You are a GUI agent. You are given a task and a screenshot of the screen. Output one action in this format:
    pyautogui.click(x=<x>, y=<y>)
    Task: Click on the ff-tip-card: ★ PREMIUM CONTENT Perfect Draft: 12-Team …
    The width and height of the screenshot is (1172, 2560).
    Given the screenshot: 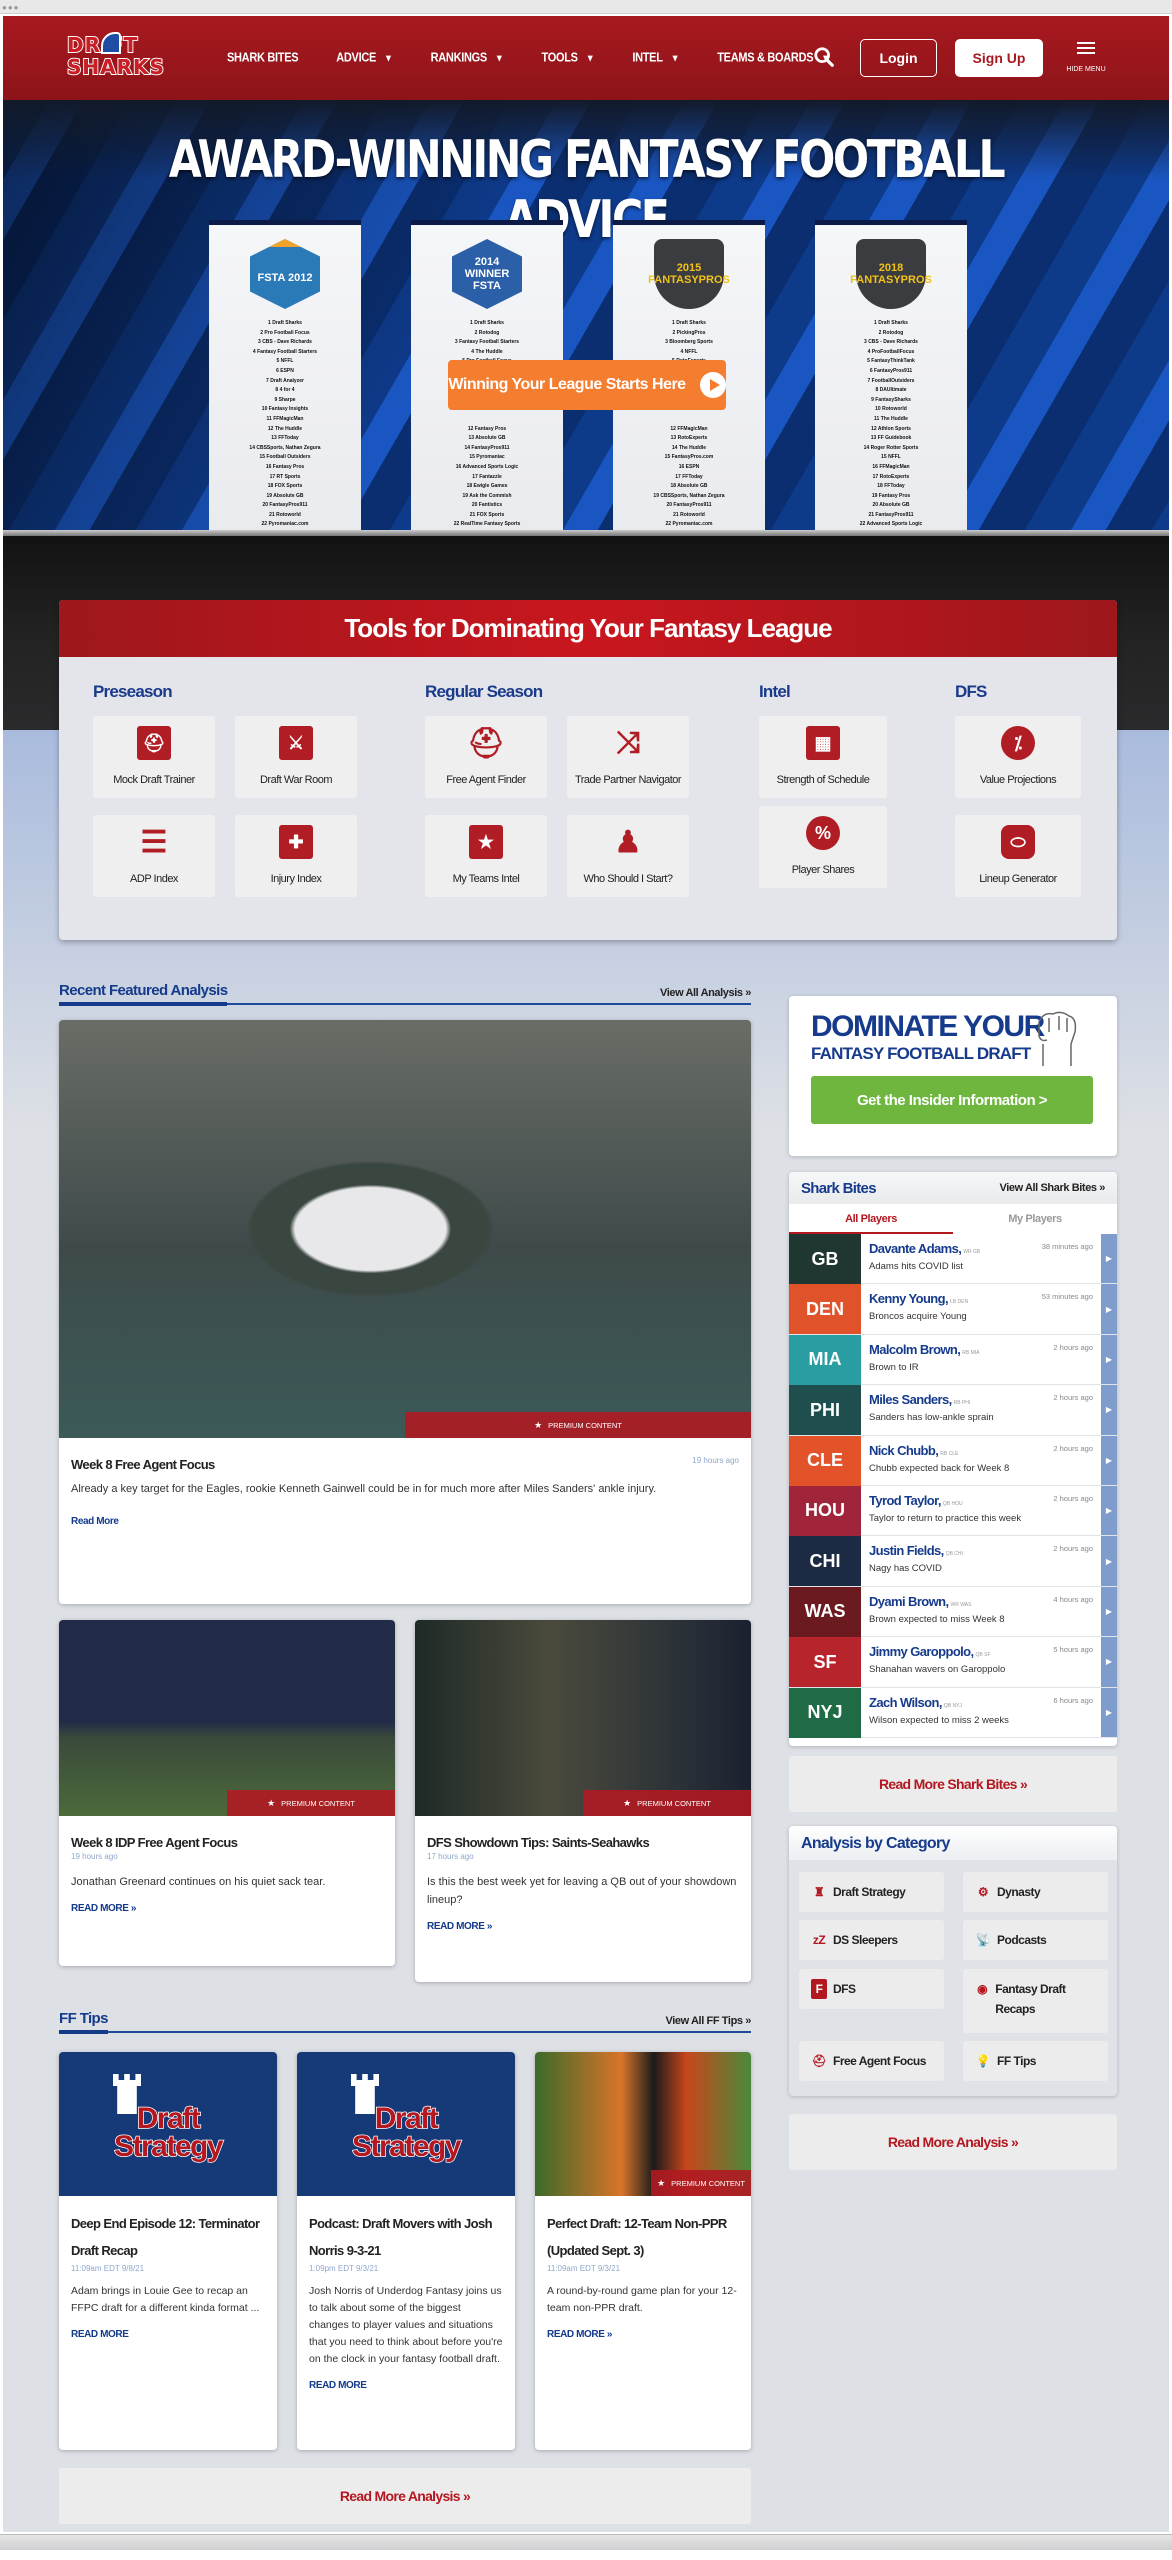 What is the action you would take?
    pyautogui.click(x=643, y=2251)
    